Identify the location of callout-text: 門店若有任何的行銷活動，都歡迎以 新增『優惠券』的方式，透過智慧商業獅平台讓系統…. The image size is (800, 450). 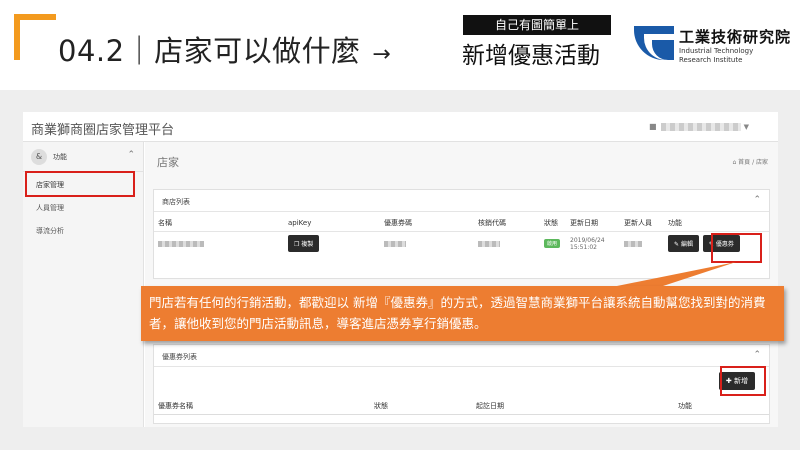
(457, 313).